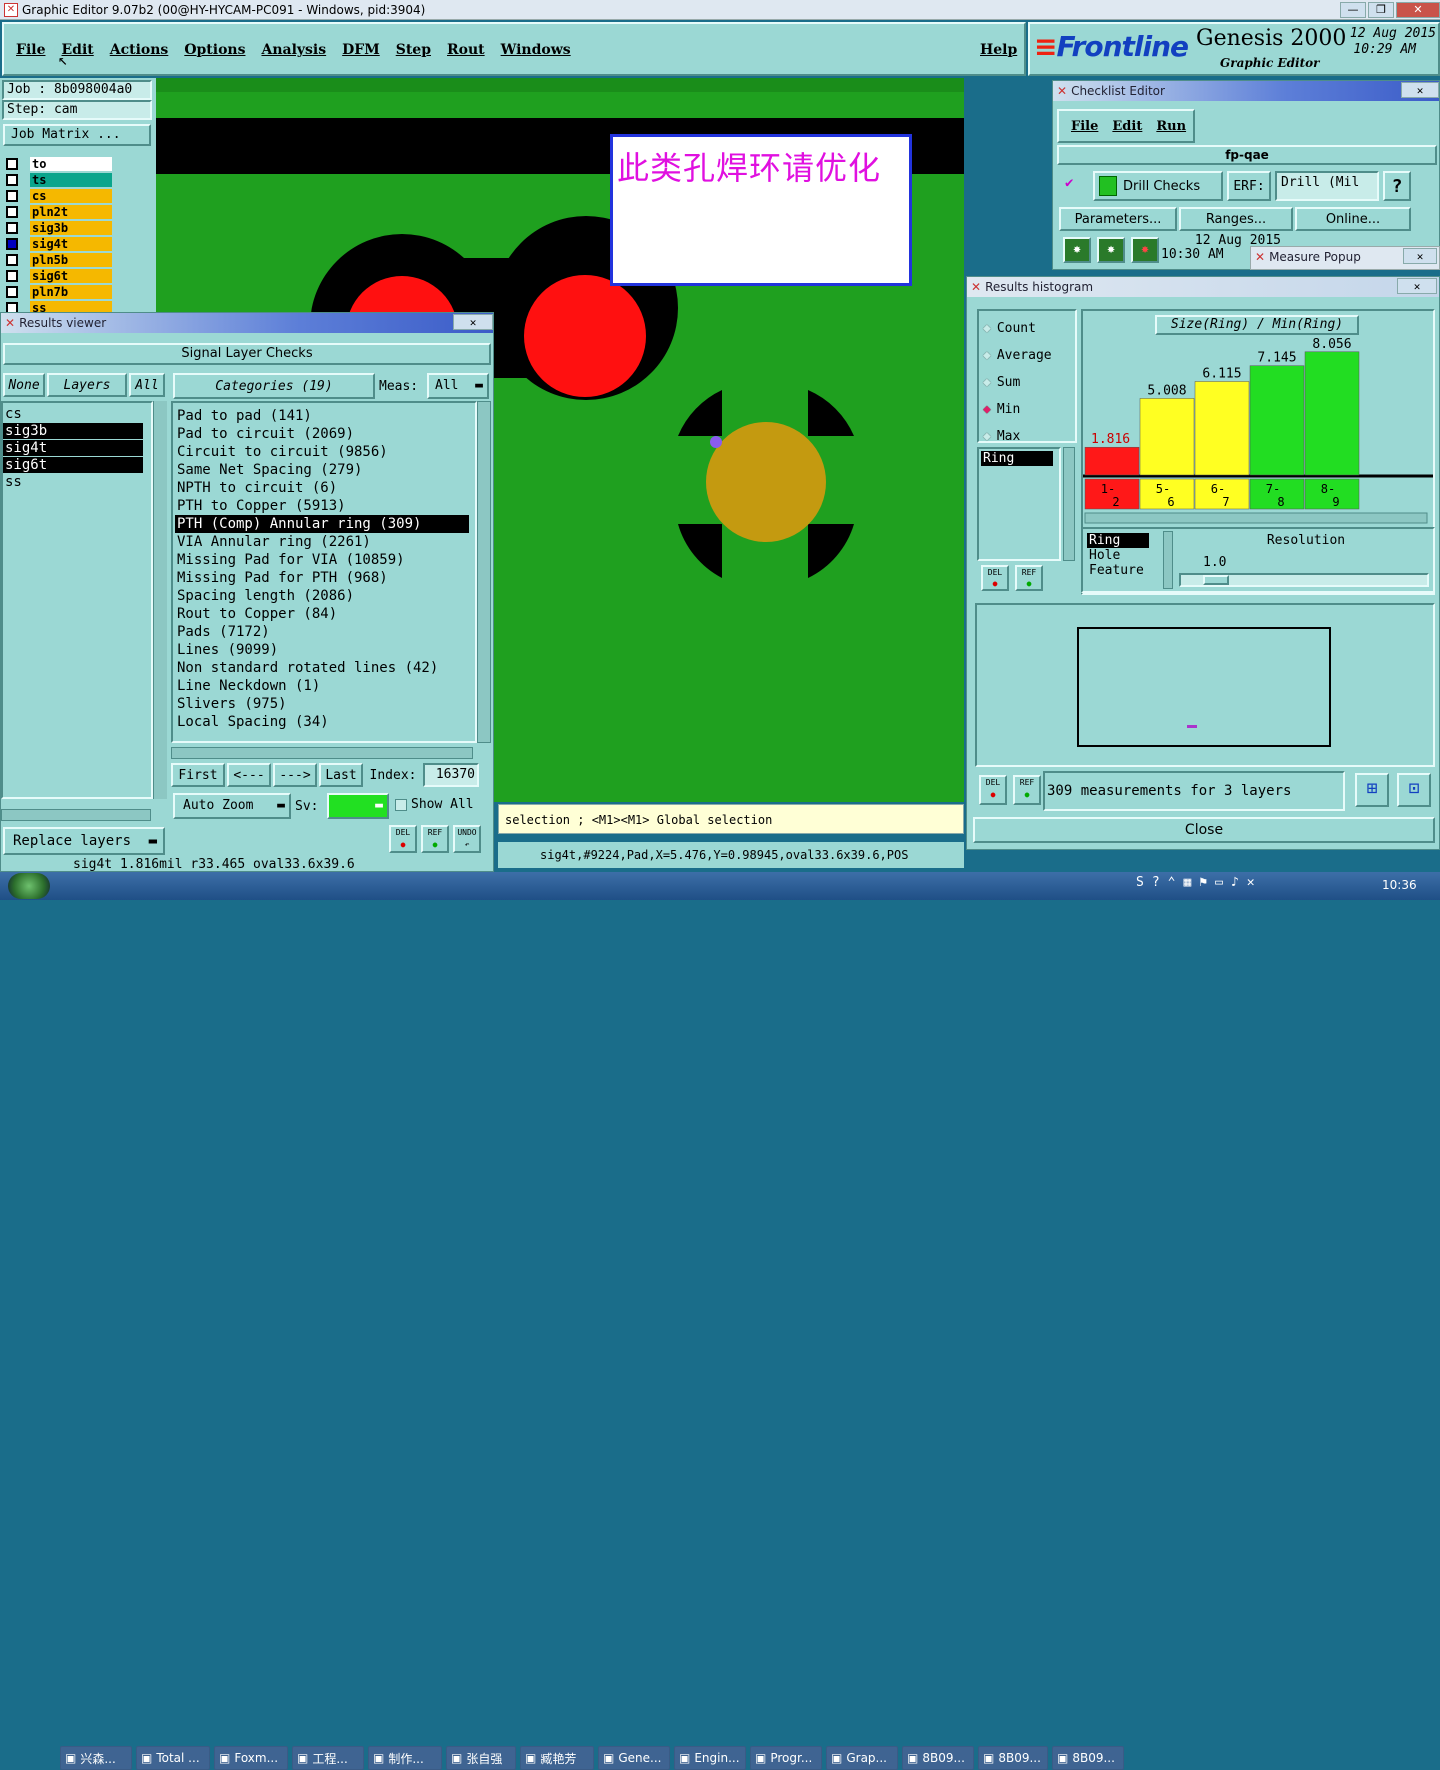 This screenshot has width=1440, height=1770. What do you see at coordinates (1140, 882) in the screenshot?
I see `tray-app-icon: S` at bounding box center [1140, 882].